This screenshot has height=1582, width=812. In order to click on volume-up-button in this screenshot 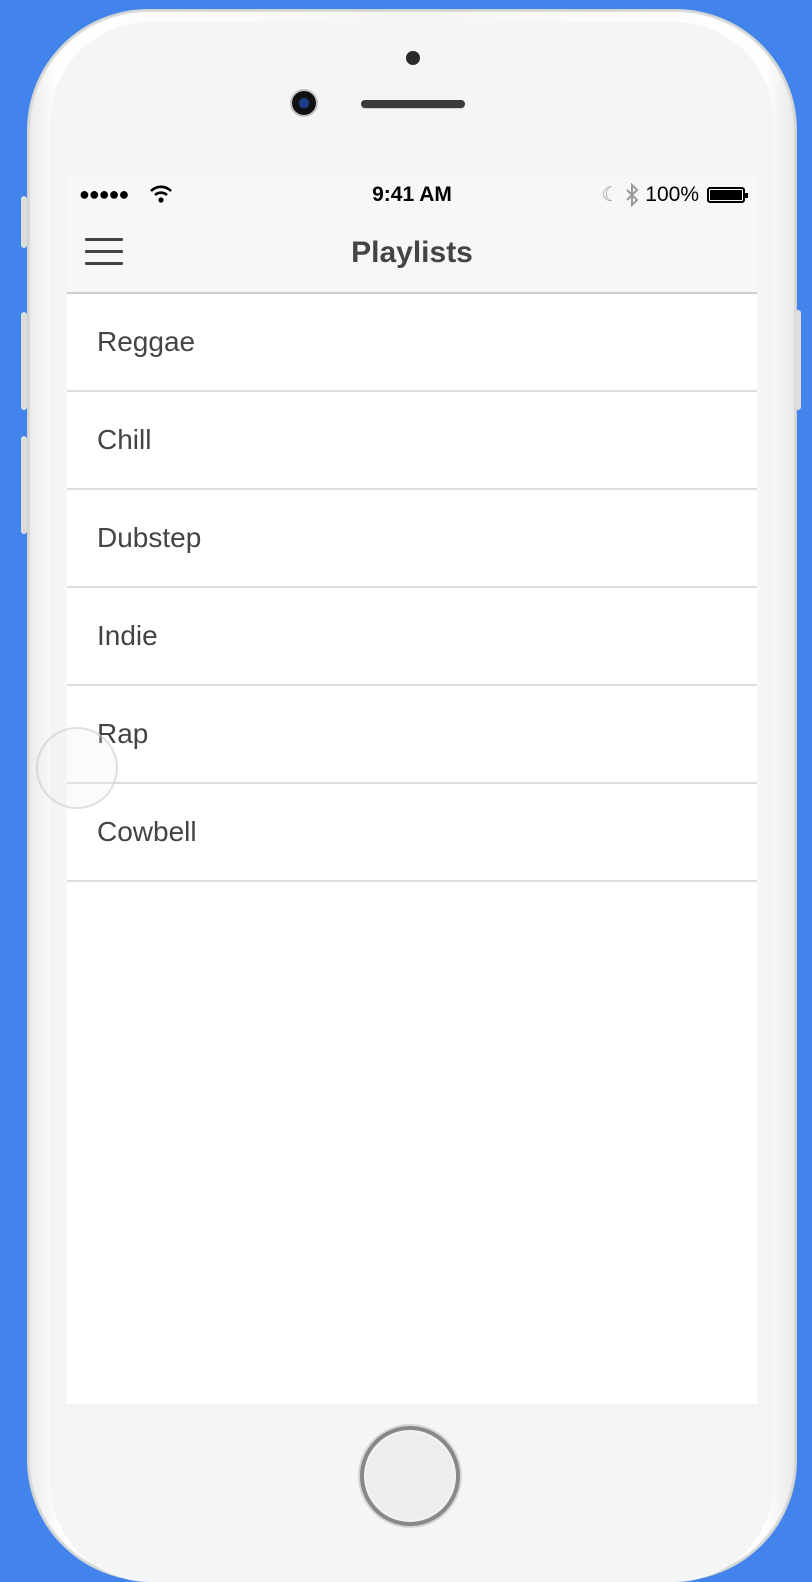, I will do `click(24, 361)`.